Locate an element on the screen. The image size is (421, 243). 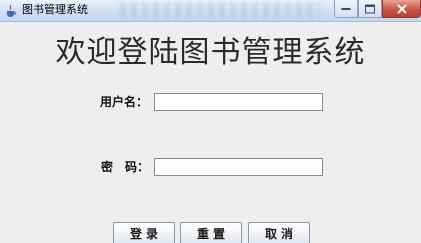
username-label: 用户名： is located at coordinates (124, 102).